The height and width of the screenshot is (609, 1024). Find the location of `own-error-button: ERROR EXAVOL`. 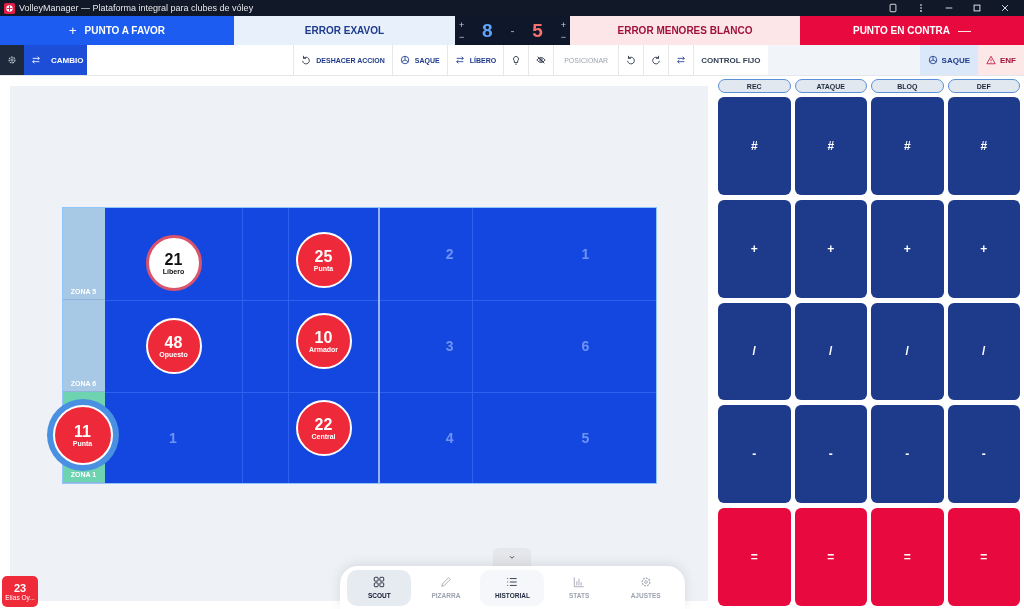

own-error-button: ERROR EXAVOL is located at coordinates (344, 30).